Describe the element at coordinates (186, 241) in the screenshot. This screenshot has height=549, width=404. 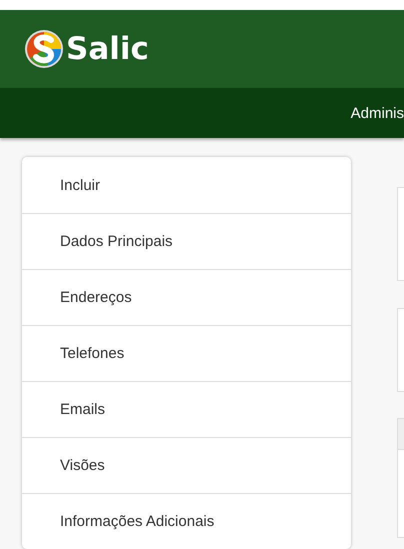
I see `menu-item: Dados Principais` at that location.